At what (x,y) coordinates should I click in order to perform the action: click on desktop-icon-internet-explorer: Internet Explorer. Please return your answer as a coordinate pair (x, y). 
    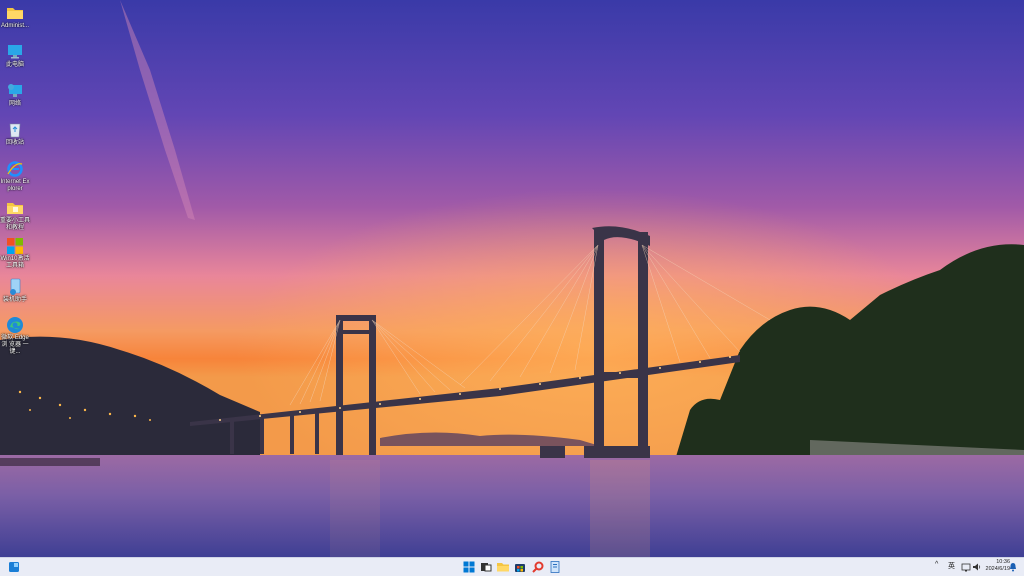
    Looking at the image, I should click on (15, 176).